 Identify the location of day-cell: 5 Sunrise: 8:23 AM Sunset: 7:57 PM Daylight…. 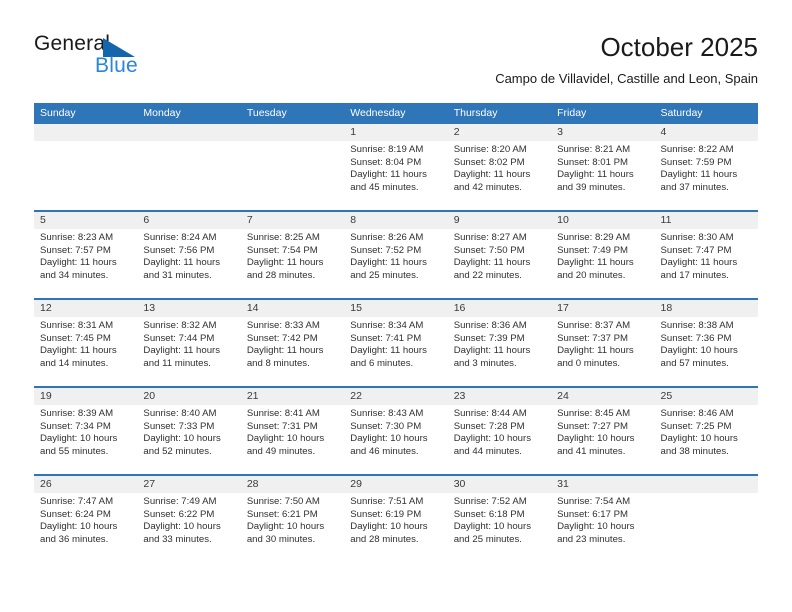
(86, 255).